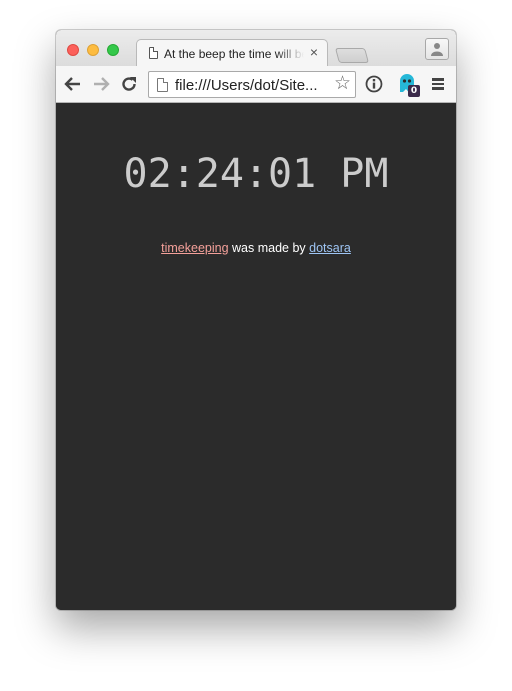  Describe the element at coordinates (414, 91) in the screenshot. I see `extension-badge: 0` at that location.